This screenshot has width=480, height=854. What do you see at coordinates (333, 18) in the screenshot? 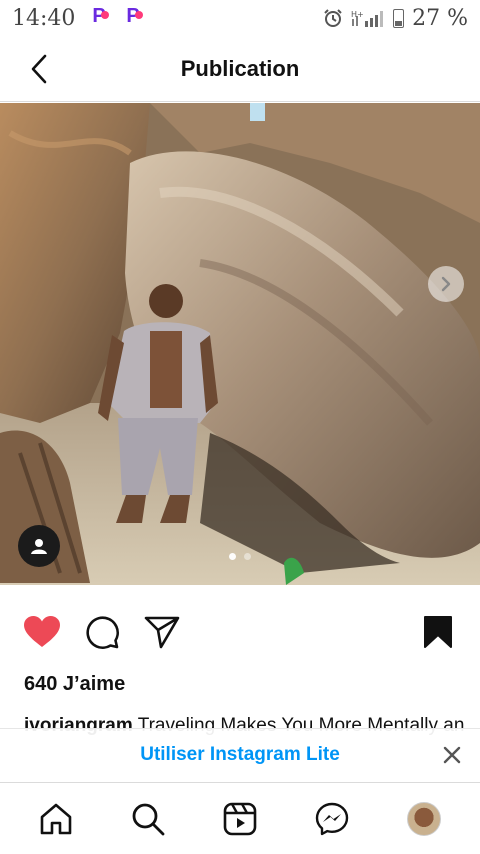
I see `alarm-icon` at bounding box center [333, 18].